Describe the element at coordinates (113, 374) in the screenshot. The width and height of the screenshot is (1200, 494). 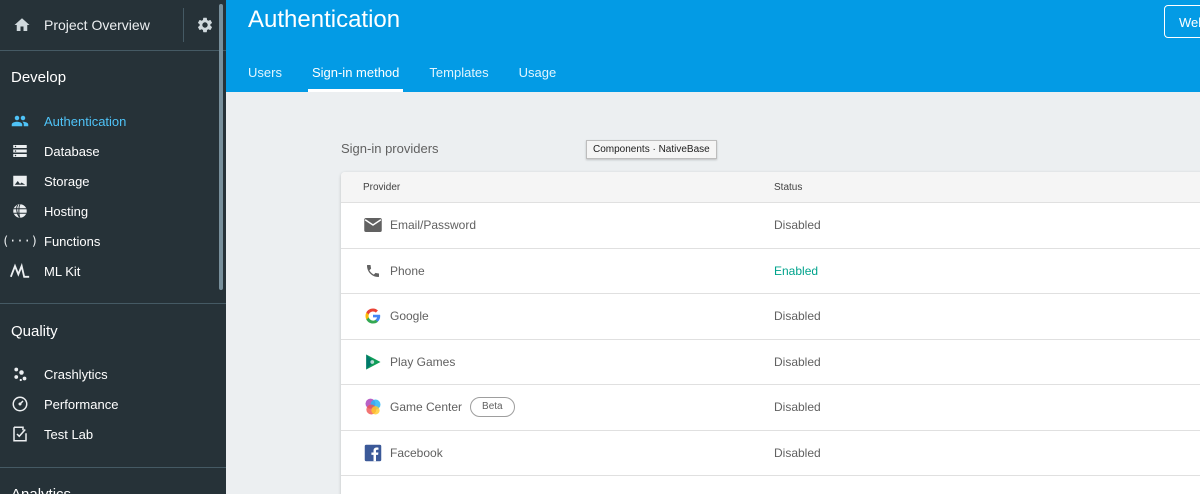
I see `sidebar-item-crashlytics: Crashlytics` at that location.